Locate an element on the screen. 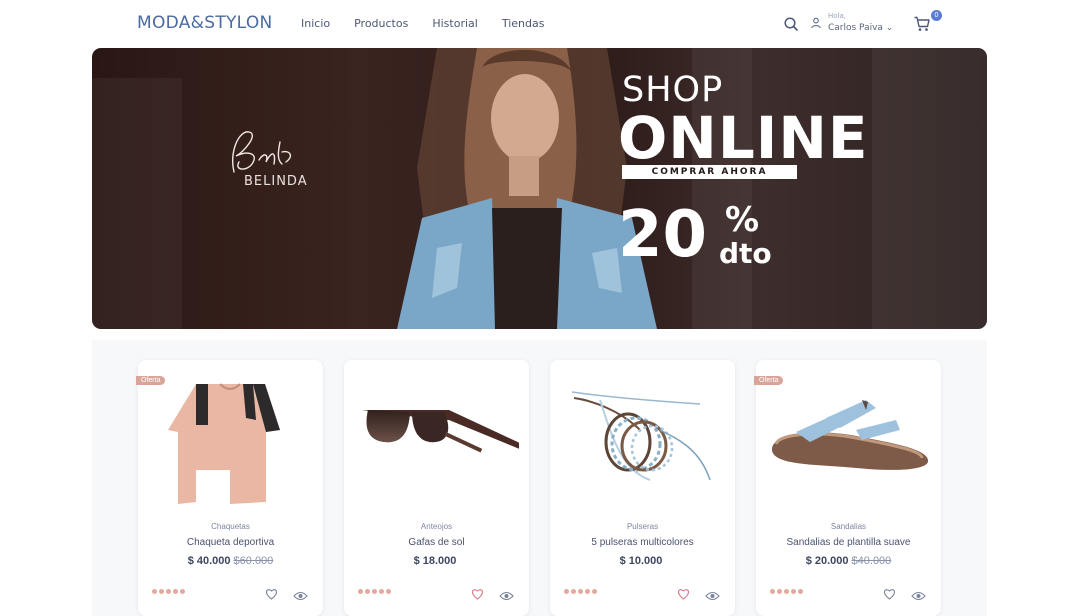 This screenshot has width=1080, height=616. brand-logo: MODA&STYLON is located at coordinates (205, 23).